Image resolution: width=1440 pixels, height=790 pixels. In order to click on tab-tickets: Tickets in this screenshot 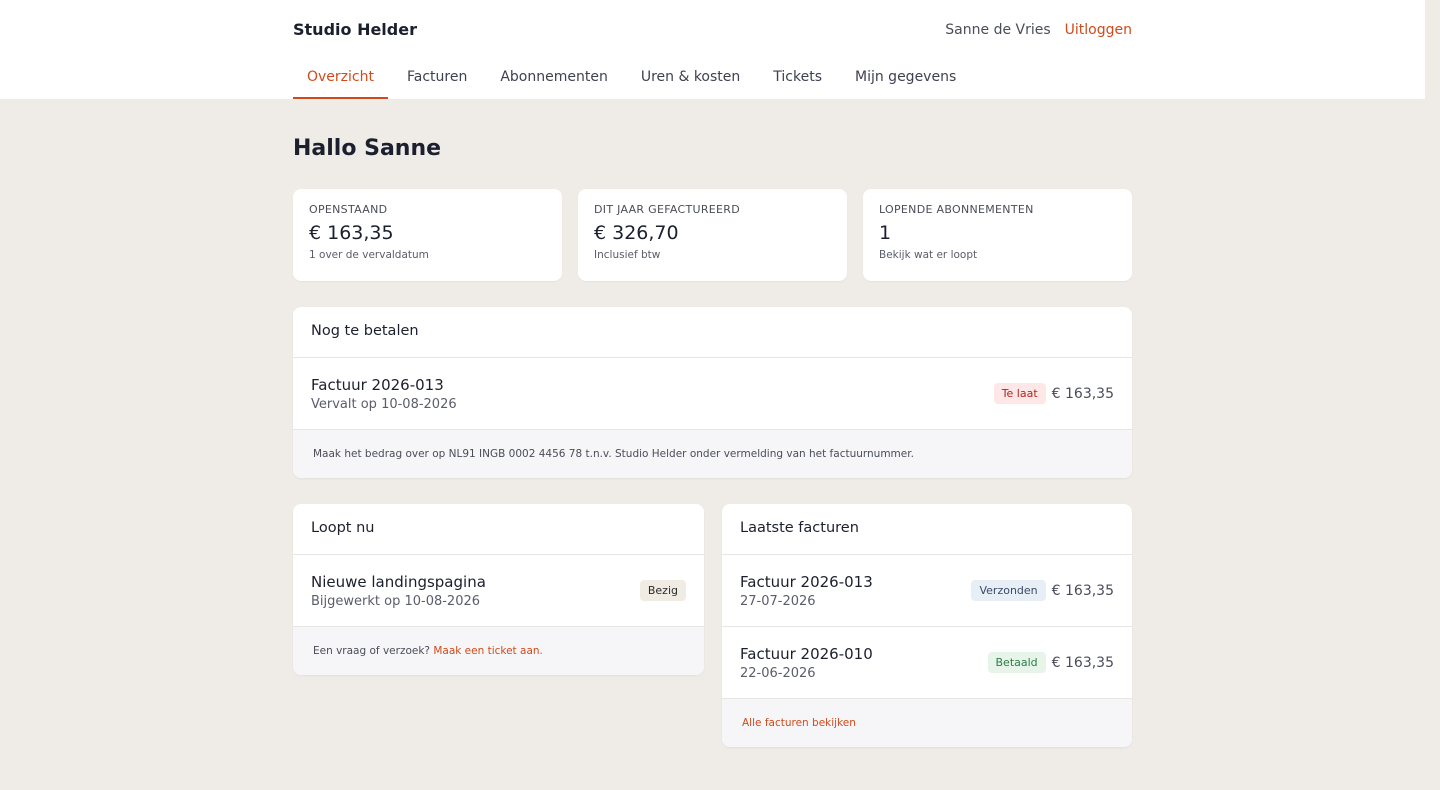, I will do `click(797, 77)`.